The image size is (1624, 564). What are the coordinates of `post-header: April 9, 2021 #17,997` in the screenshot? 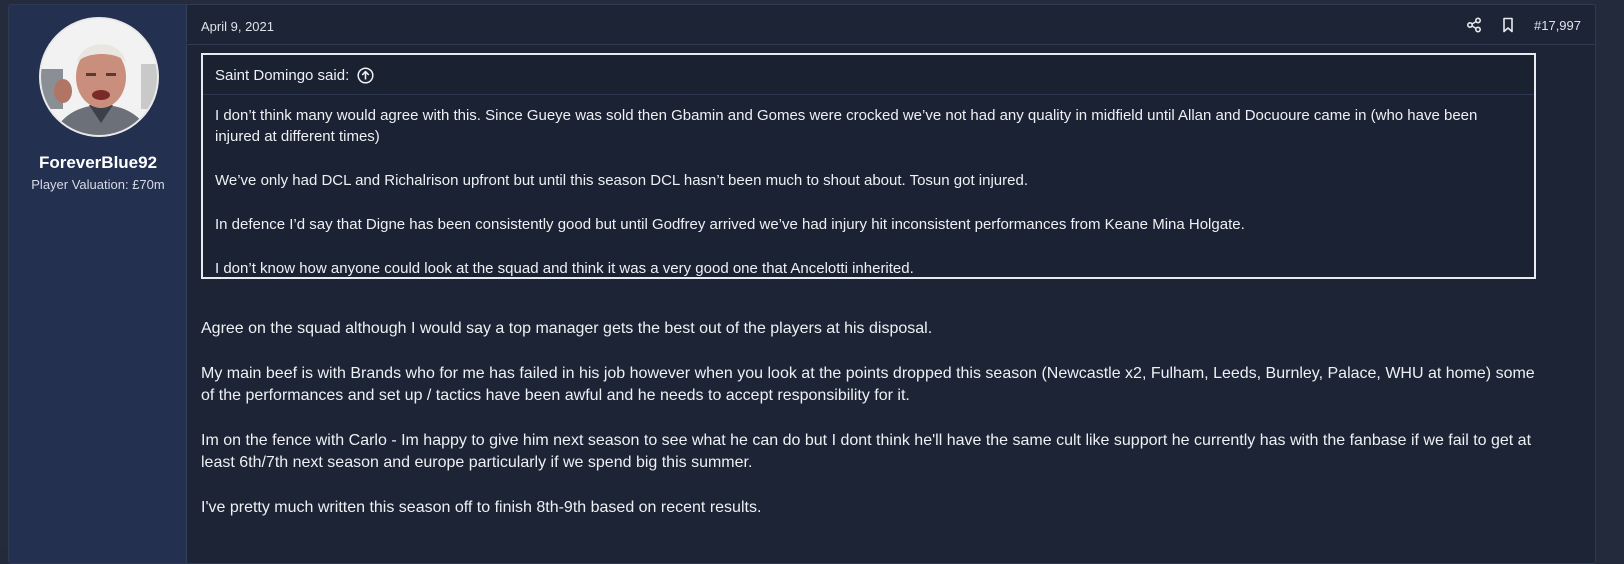 It's located at (891, 25).